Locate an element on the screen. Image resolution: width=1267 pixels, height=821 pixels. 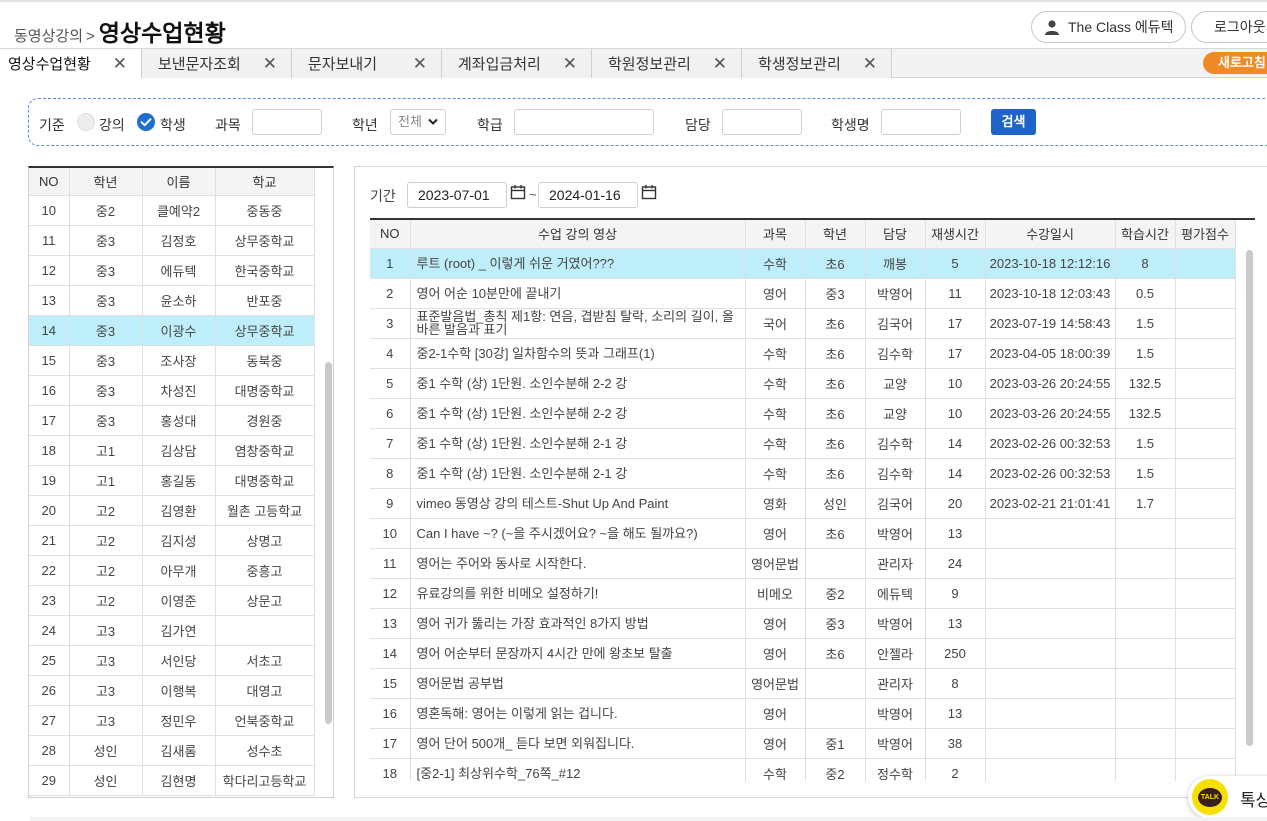
radio-lecture-label: 강의 is located at coordinates (112, 125).